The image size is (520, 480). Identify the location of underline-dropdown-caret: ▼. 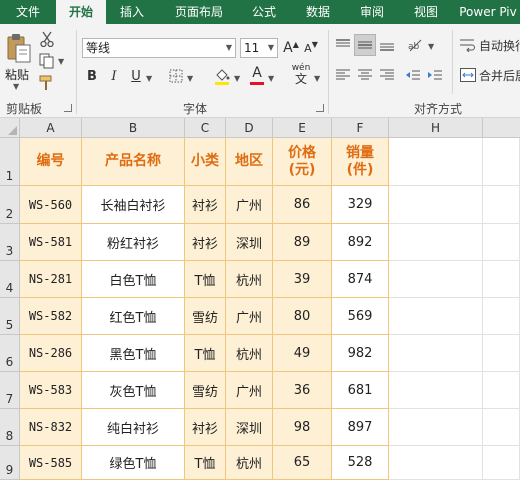
(149, 78).